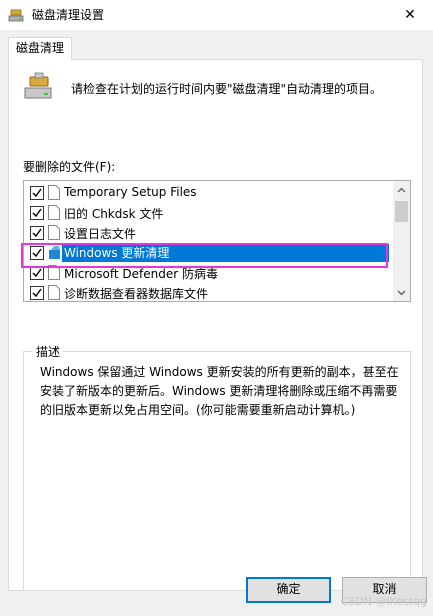 This screenshot has height=616, width=433. Describe the element at coordinates (40, 48) in the screenshot. I see `tab-disk-cleanup: 磁盘清理` at that location.